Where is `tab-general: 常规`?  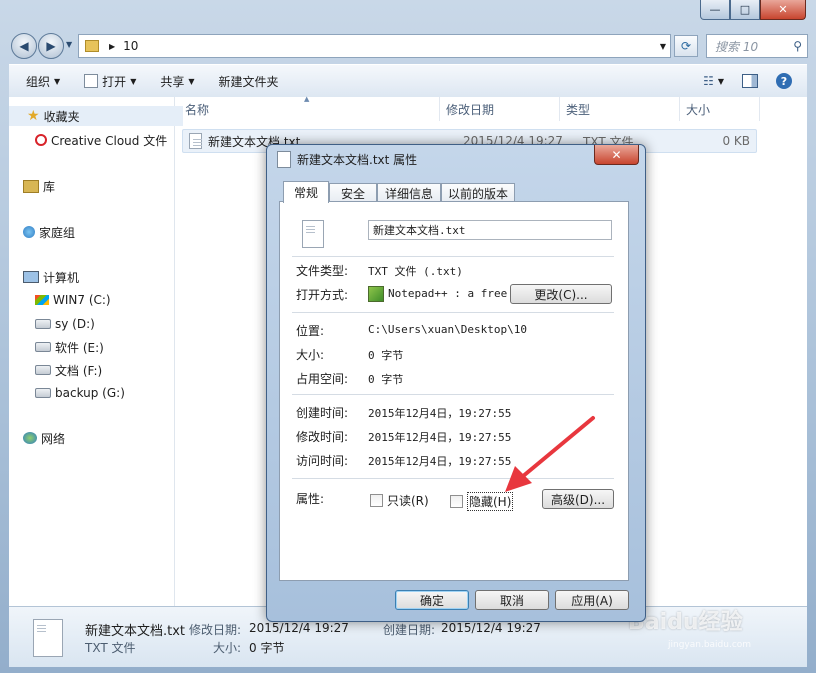
tab-general: 常规 is located at coordinates (306, 192).